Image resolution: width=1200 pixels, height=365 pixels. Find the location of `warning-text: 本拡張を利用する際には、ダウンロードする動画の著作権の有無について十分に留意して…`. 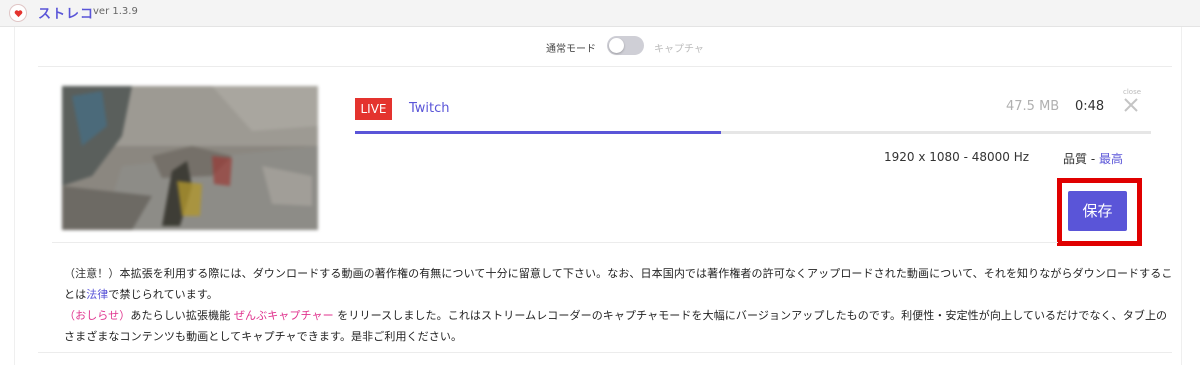

warning-text: 本拡張を利用する際には、ダウンロードする動画の著作権の有無について十分に留意して… is located at coordinates (618, 284).